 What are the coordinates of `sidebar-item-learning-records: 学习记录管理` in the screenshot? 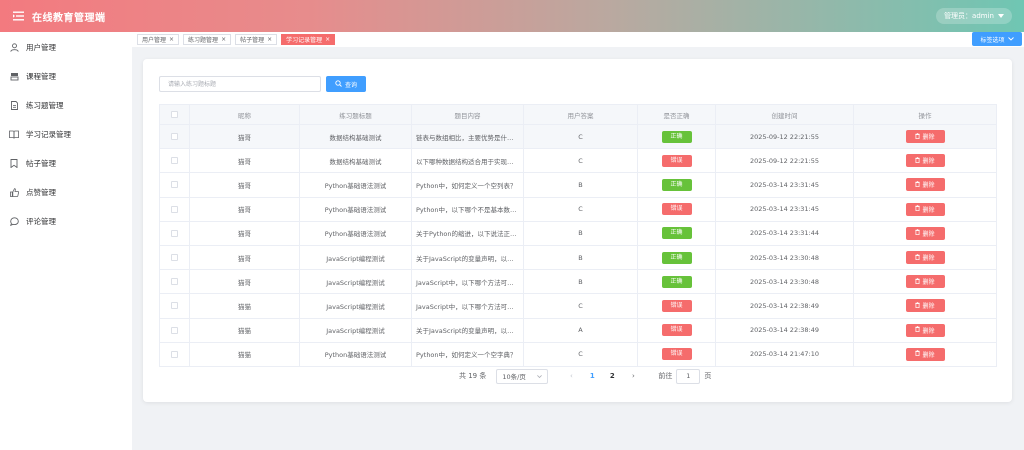 It's located at (66, 134).